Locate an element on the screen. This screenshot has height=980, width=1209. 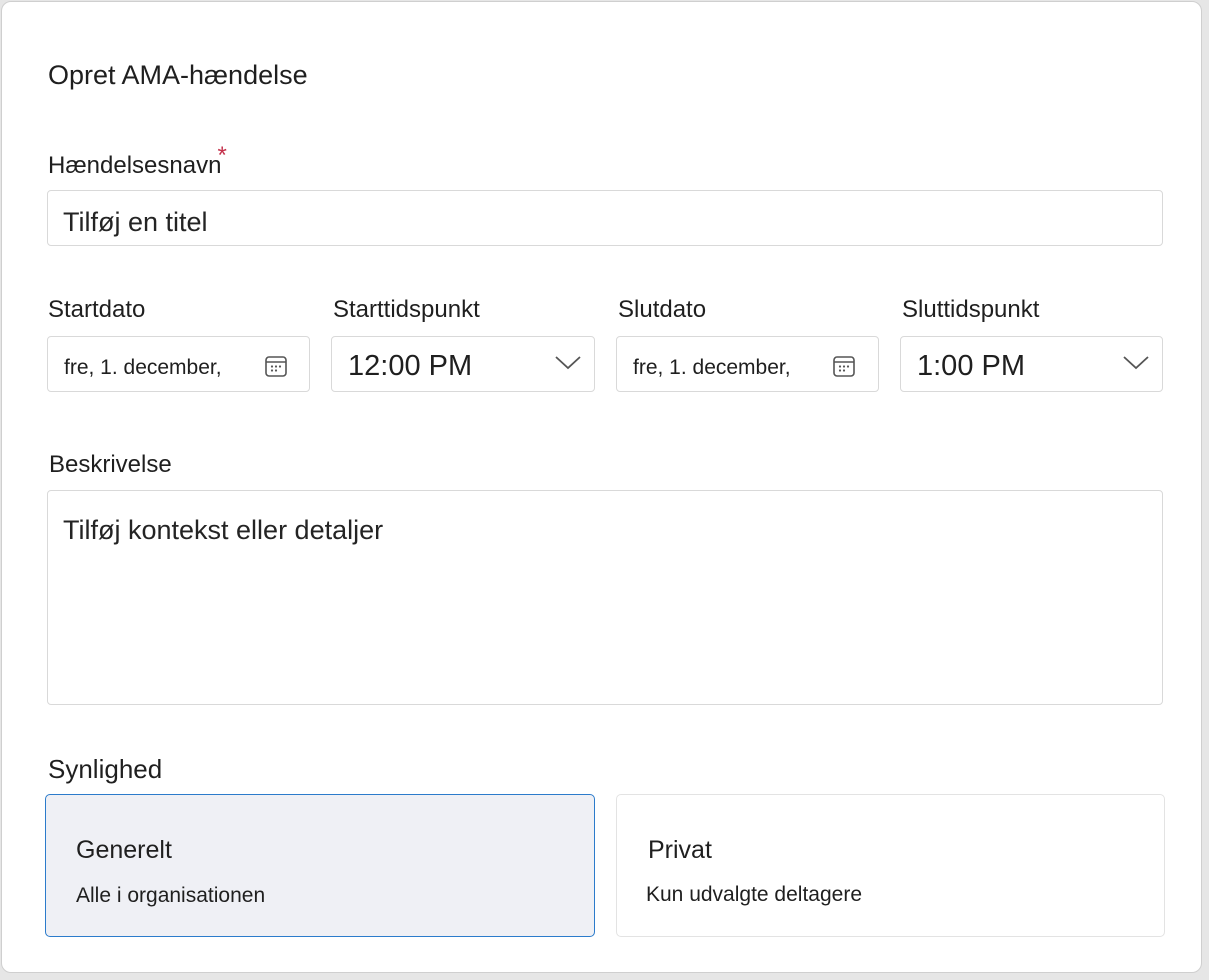
visibility-option-private: Privat Kun udvalgte deltagere is located at coordinates (890, 865).